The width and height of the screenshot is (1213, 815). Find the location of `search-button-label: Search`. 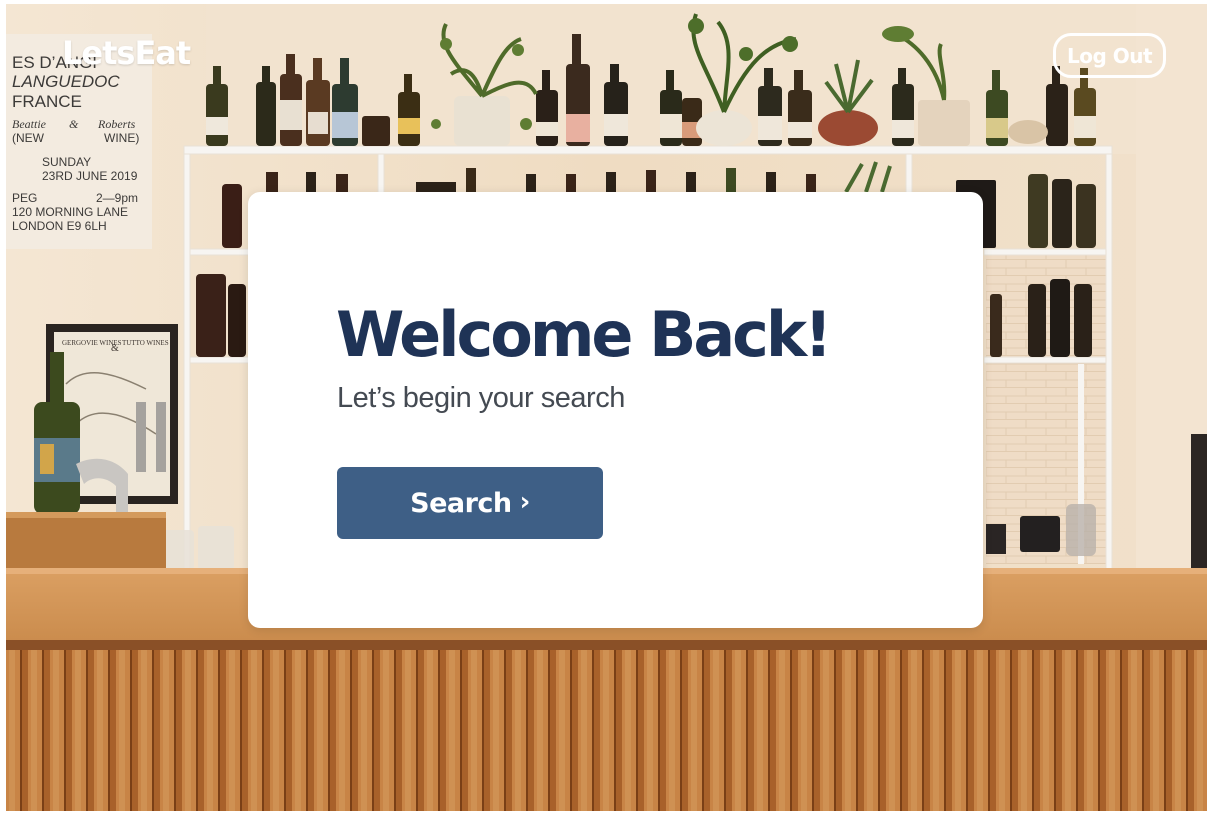

search-button-label: Search is located at coordinates (461, 503).